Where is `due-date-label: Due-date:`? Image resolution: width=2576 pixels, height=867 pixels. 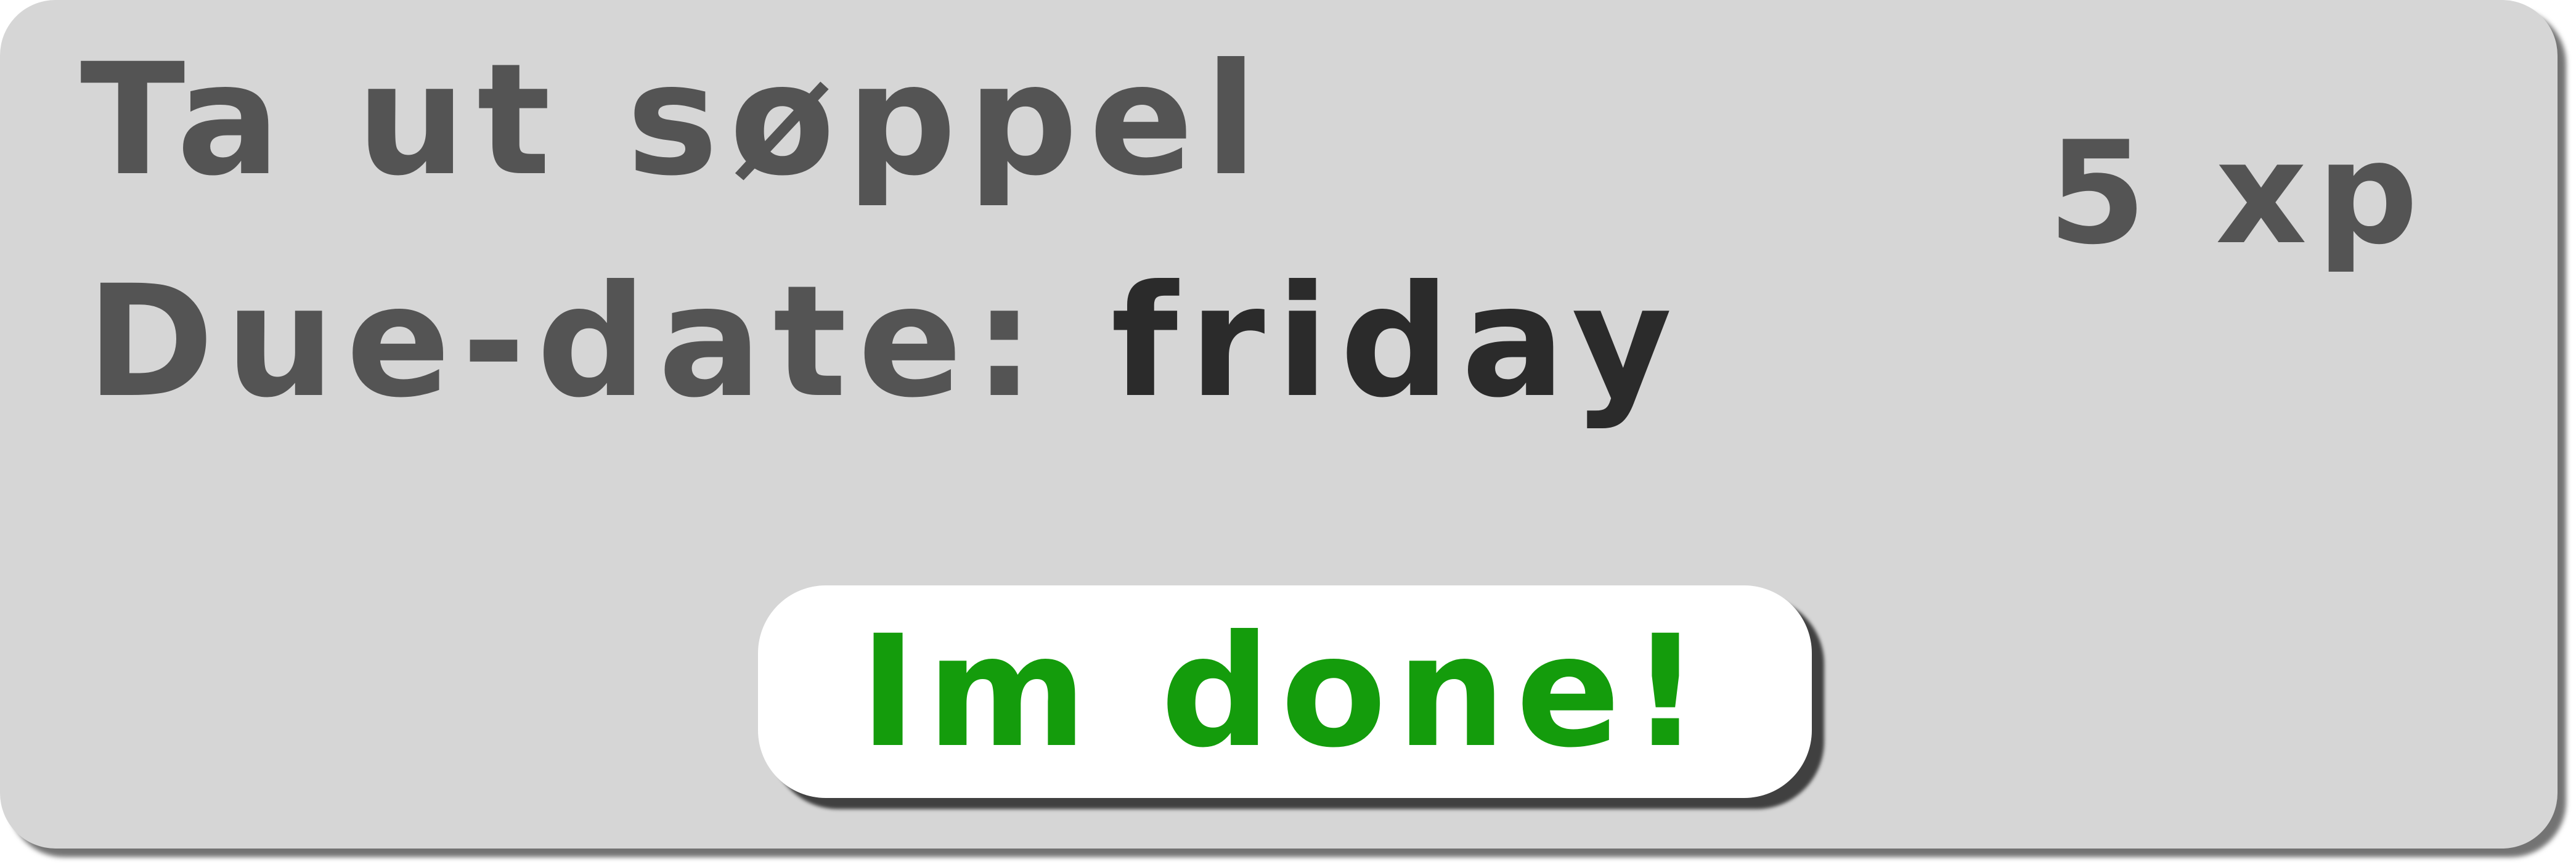 due-date-label: Due-date: is located at coordinates (598, 341).